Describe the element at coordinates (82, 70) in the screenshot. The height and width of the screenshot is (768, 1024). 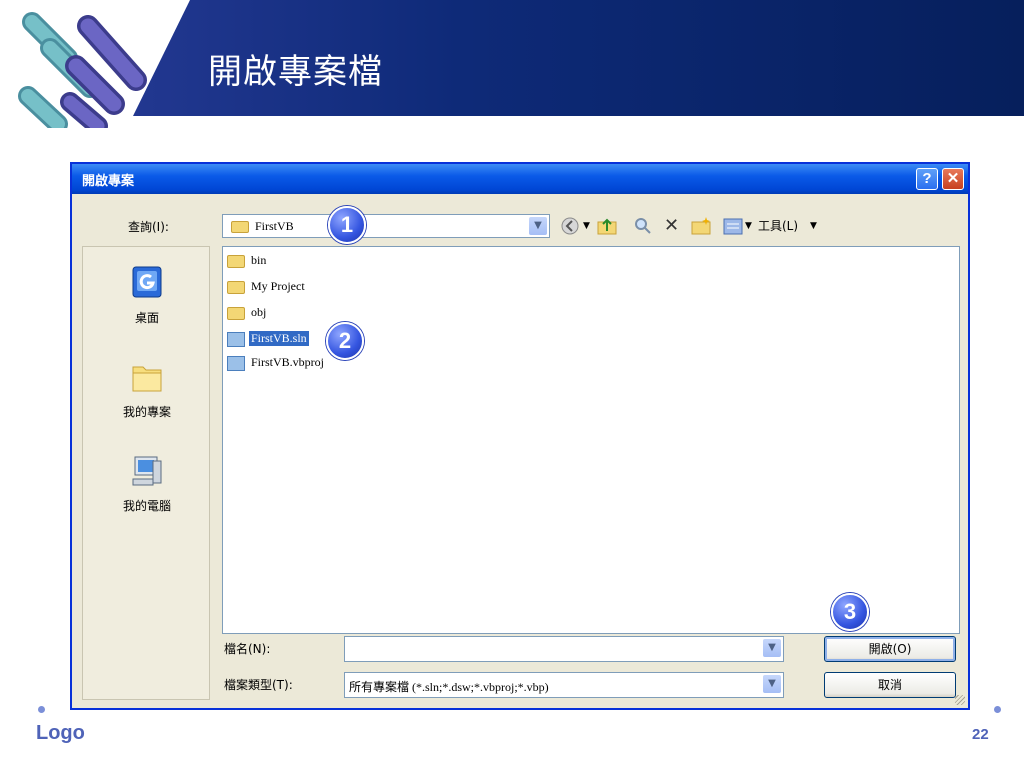
I see `logo-pills-icon` at that location.